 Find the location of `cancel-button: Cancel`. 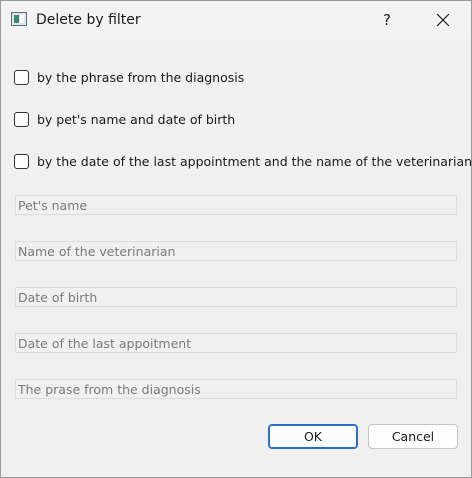

cancel-button: Cancel is located at coordinates (413, 436).